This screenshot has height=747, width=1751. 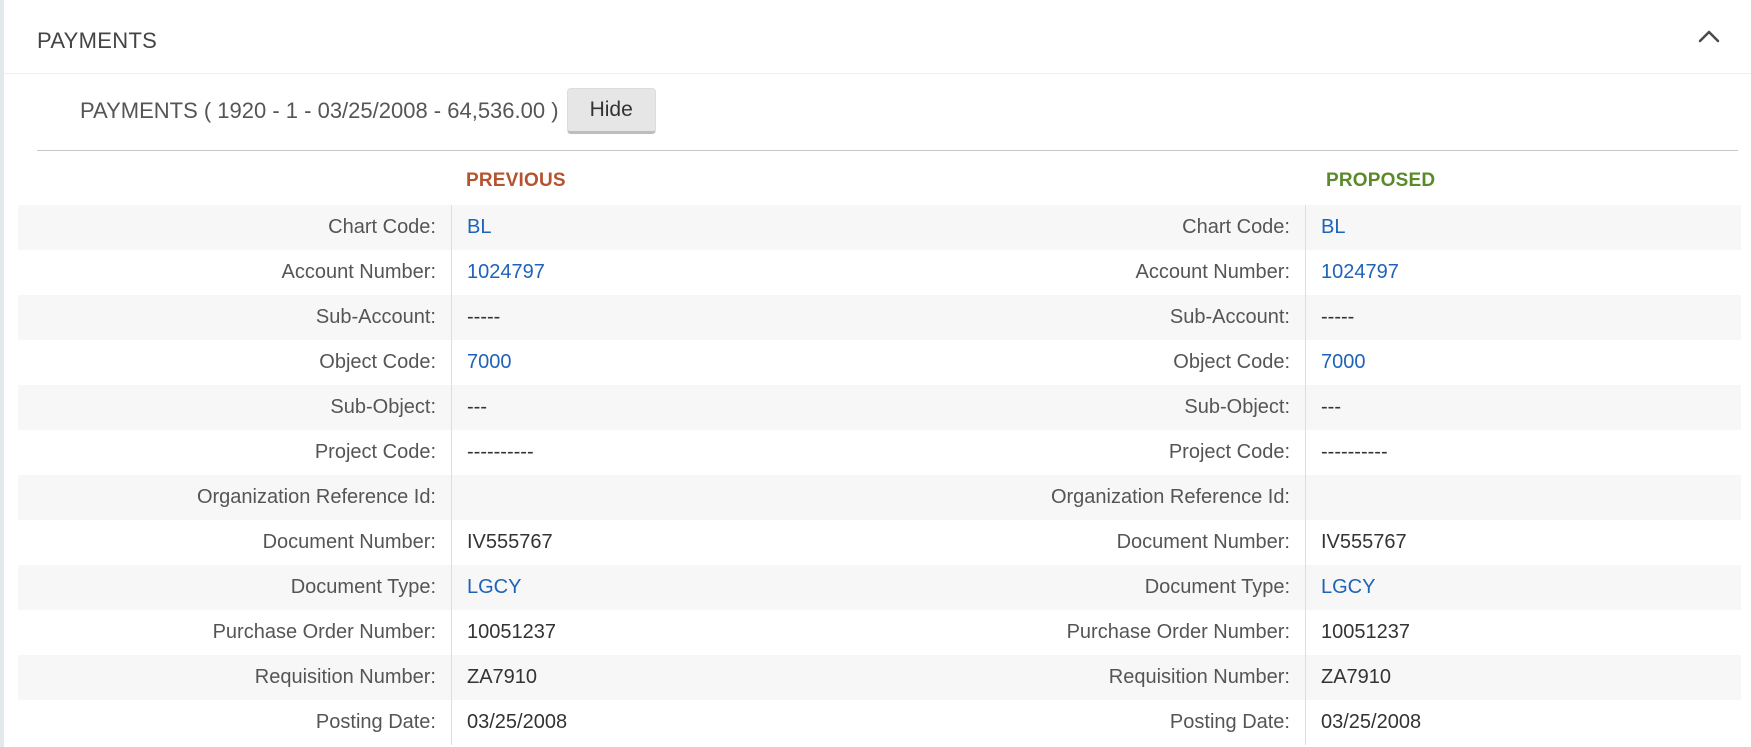 I want to click on proposed-field-label: Chart Code:, so click(x=1236, y=227).